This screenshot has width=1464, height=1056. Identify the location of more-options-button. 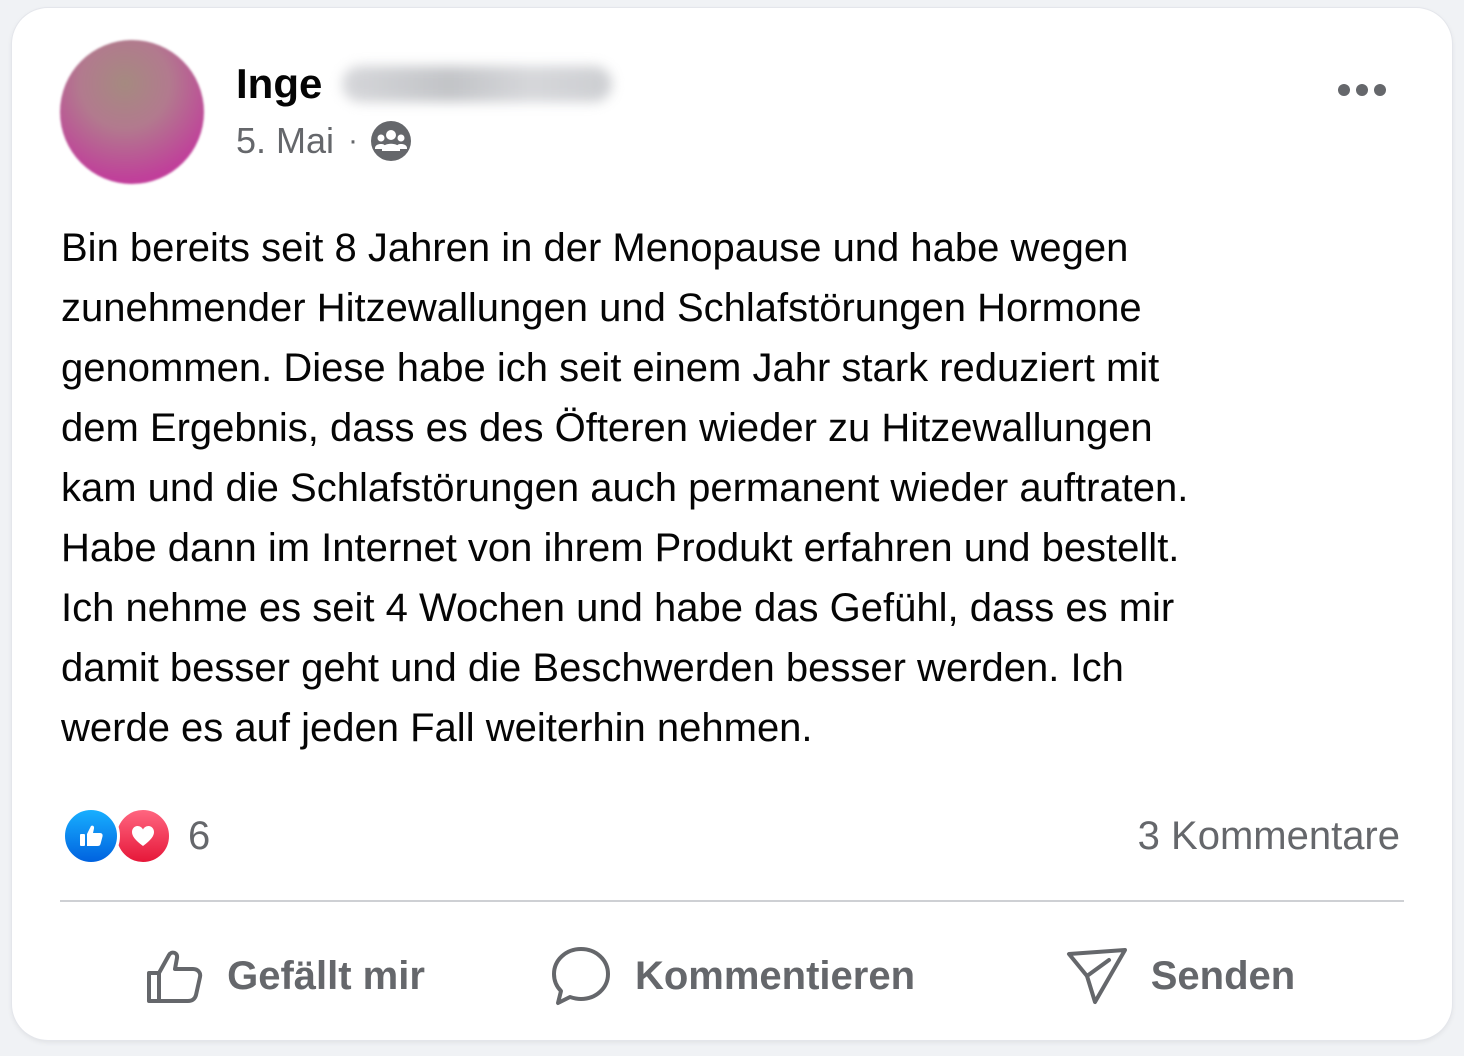
(1362, 90).